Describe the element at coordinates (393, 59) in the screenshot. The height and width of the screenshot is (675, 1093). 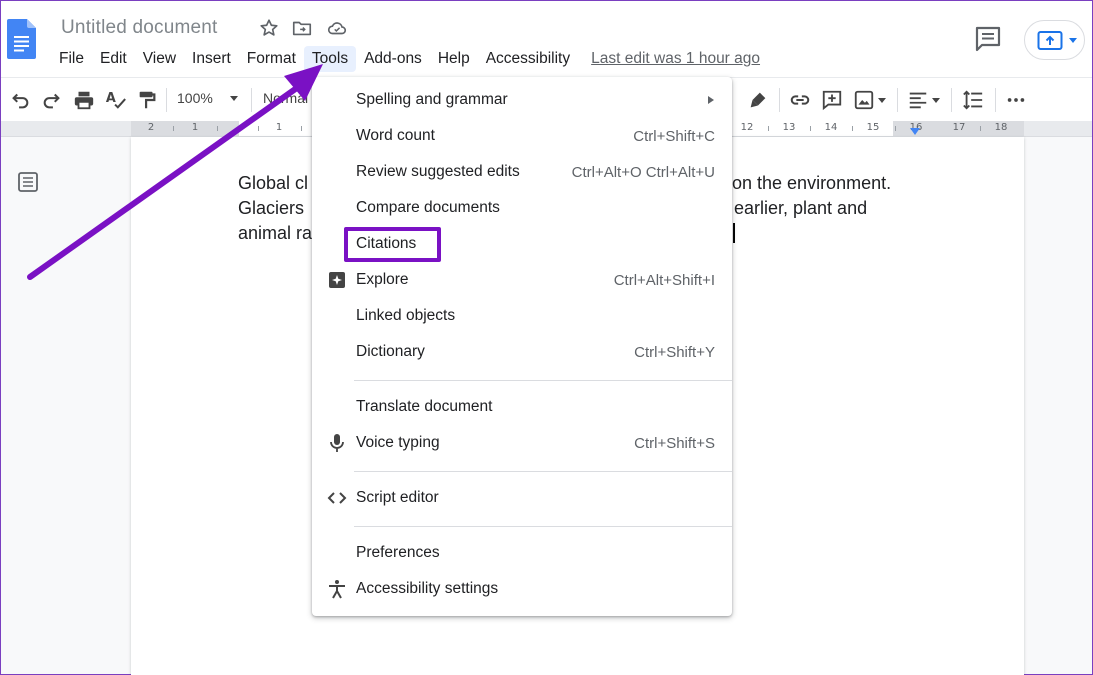
I see `menu-addons: Add-ons` at that location.